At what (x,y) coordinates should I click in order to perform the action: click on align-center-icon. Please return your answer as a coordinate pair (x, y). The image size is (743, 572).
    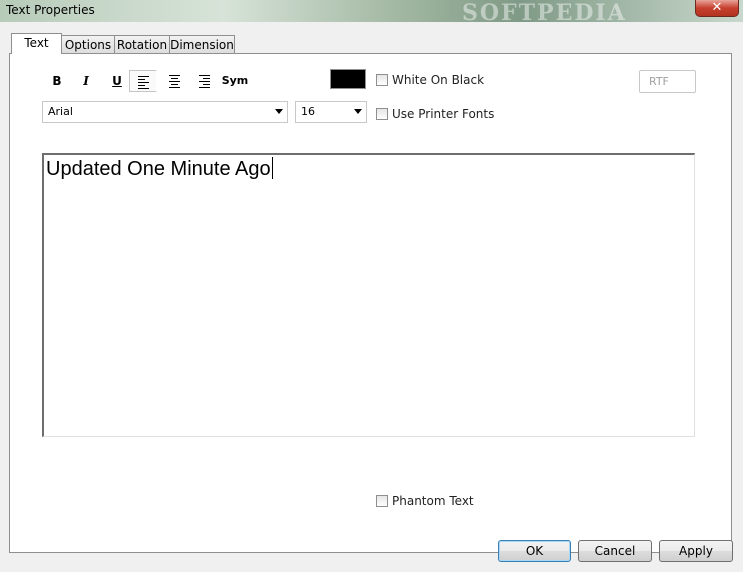
    Looking at the image, I should click on (174, 81).